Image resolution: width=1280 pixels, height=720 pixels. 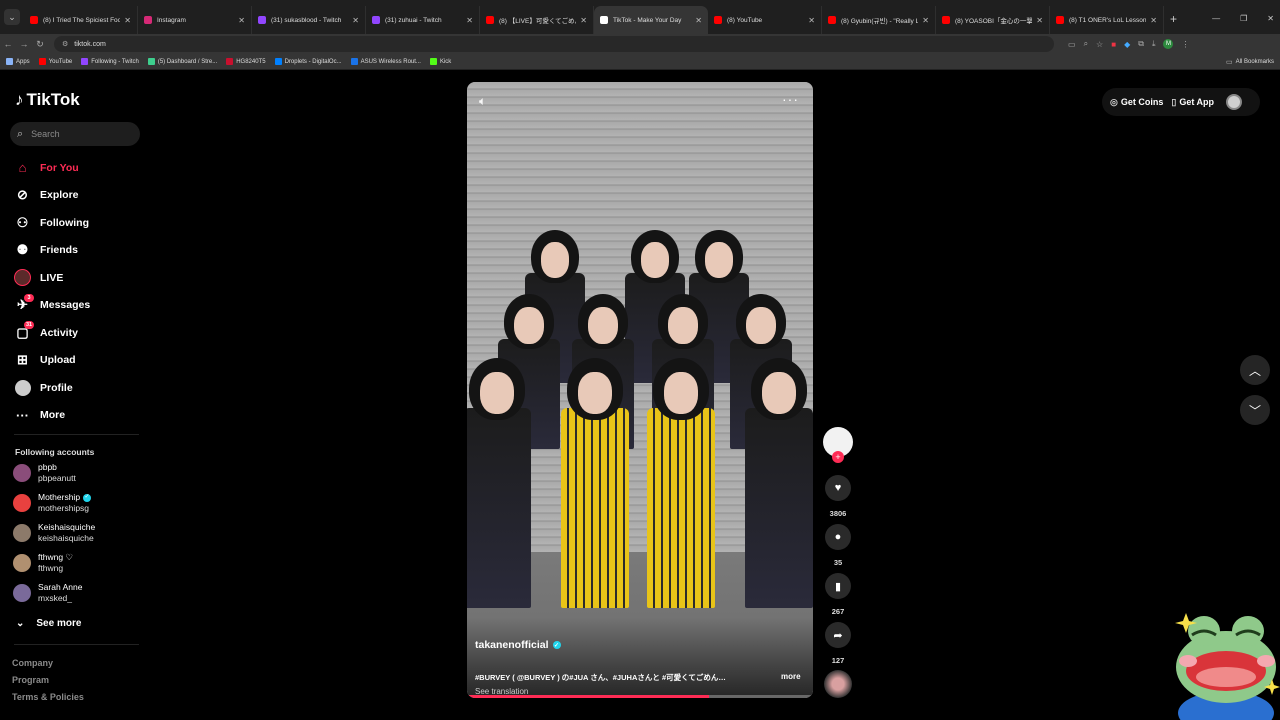 What do you see at coordinates (47, 593) in the screenshot?
I see `following-account: Sarah Anne mxsked_` at bounding box center [47, 593].